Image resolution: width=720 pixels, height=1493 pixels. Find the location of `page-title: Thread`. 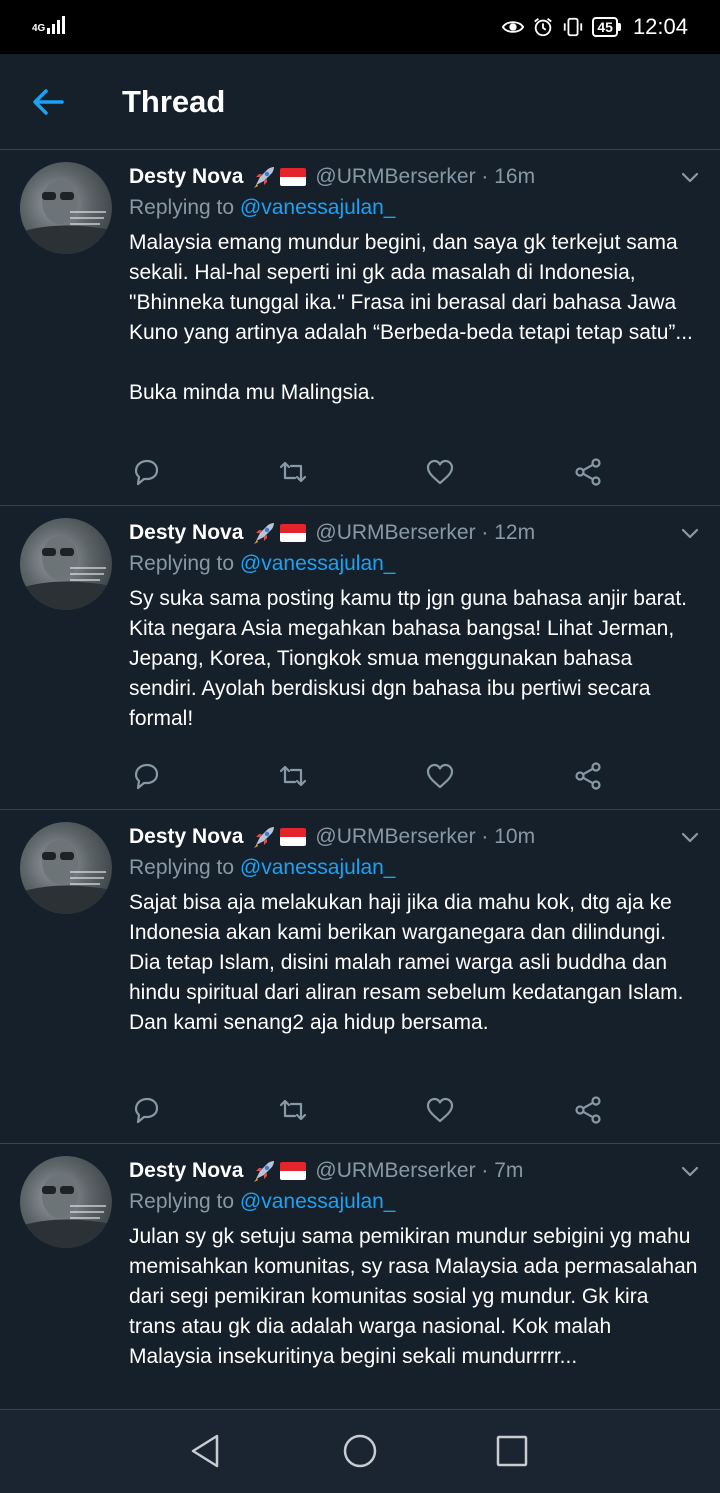

page-title: Thread is located at coordinates (174, 101).